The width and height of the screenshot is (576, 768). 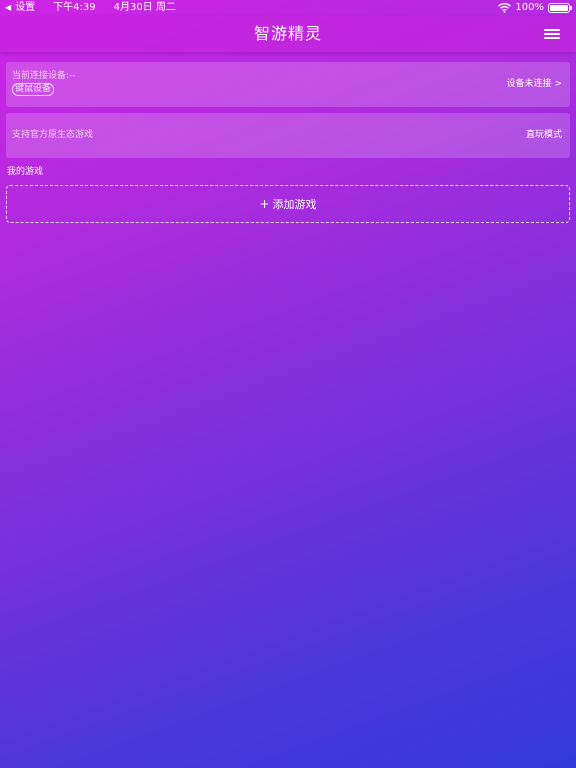 What do you see at coordinates (288, 84) in the screenshot?
I see `device-connection-card: 当前连接设备:-- 键鼠设备 设备未连接 >` at bounding box center [288, 84].